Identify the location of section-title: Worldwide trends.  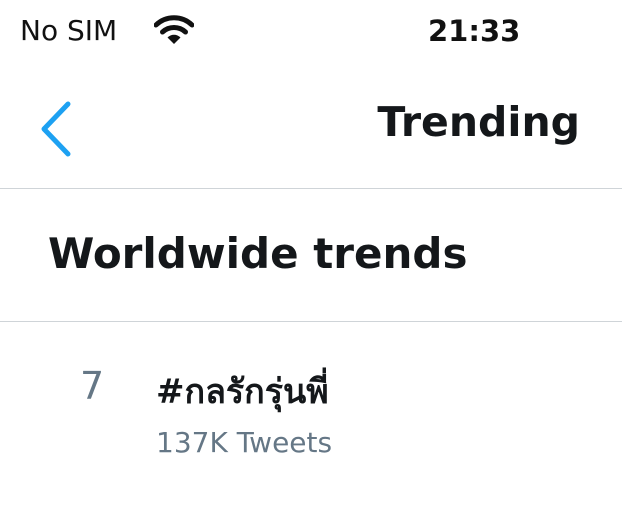
(258, 253).